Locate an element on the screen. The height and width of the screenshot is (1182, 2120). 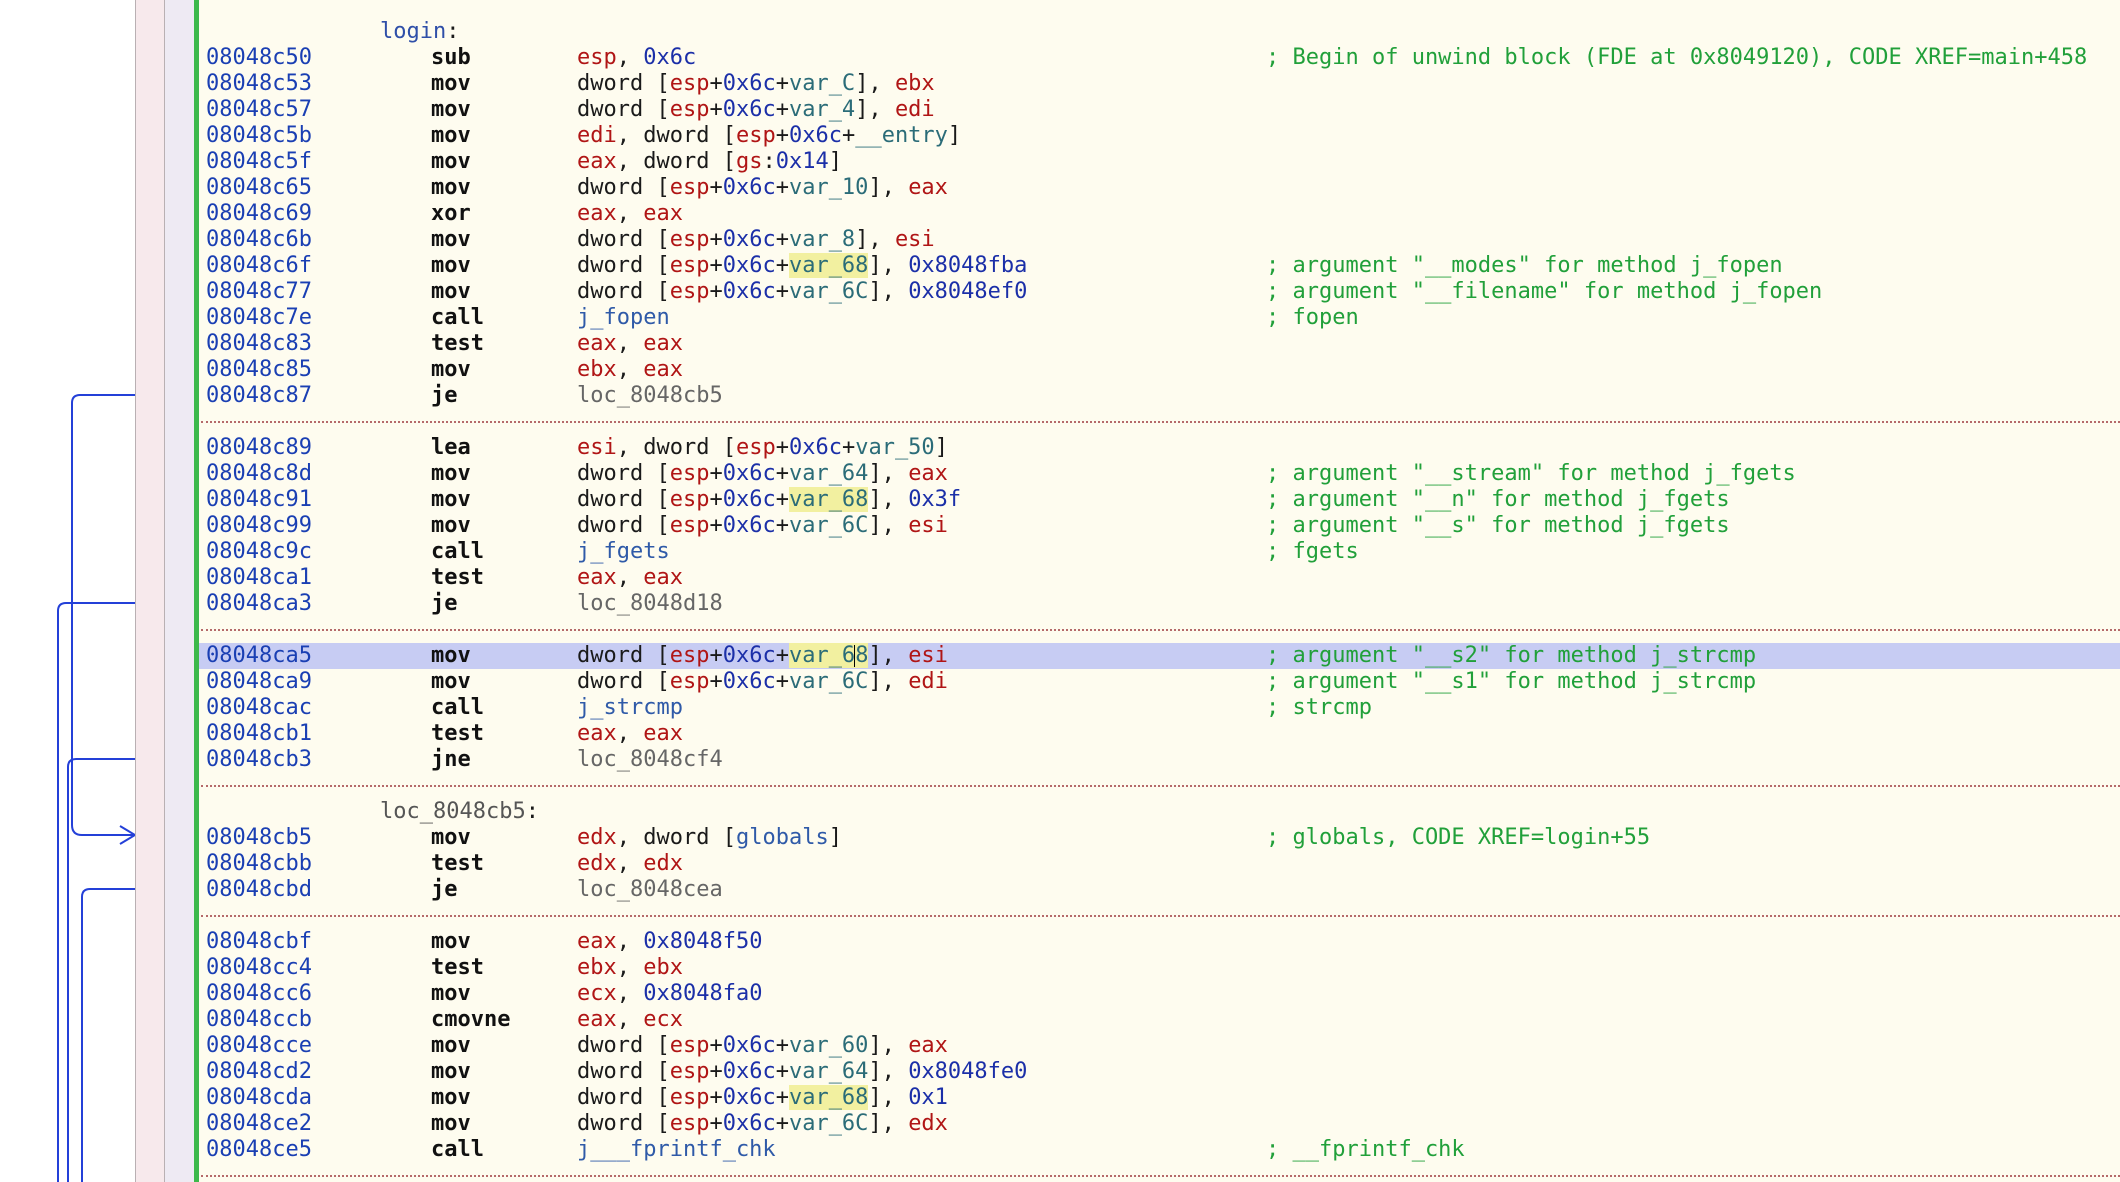
instruction-address: 08048c6f is located at coordinates (259, 266).